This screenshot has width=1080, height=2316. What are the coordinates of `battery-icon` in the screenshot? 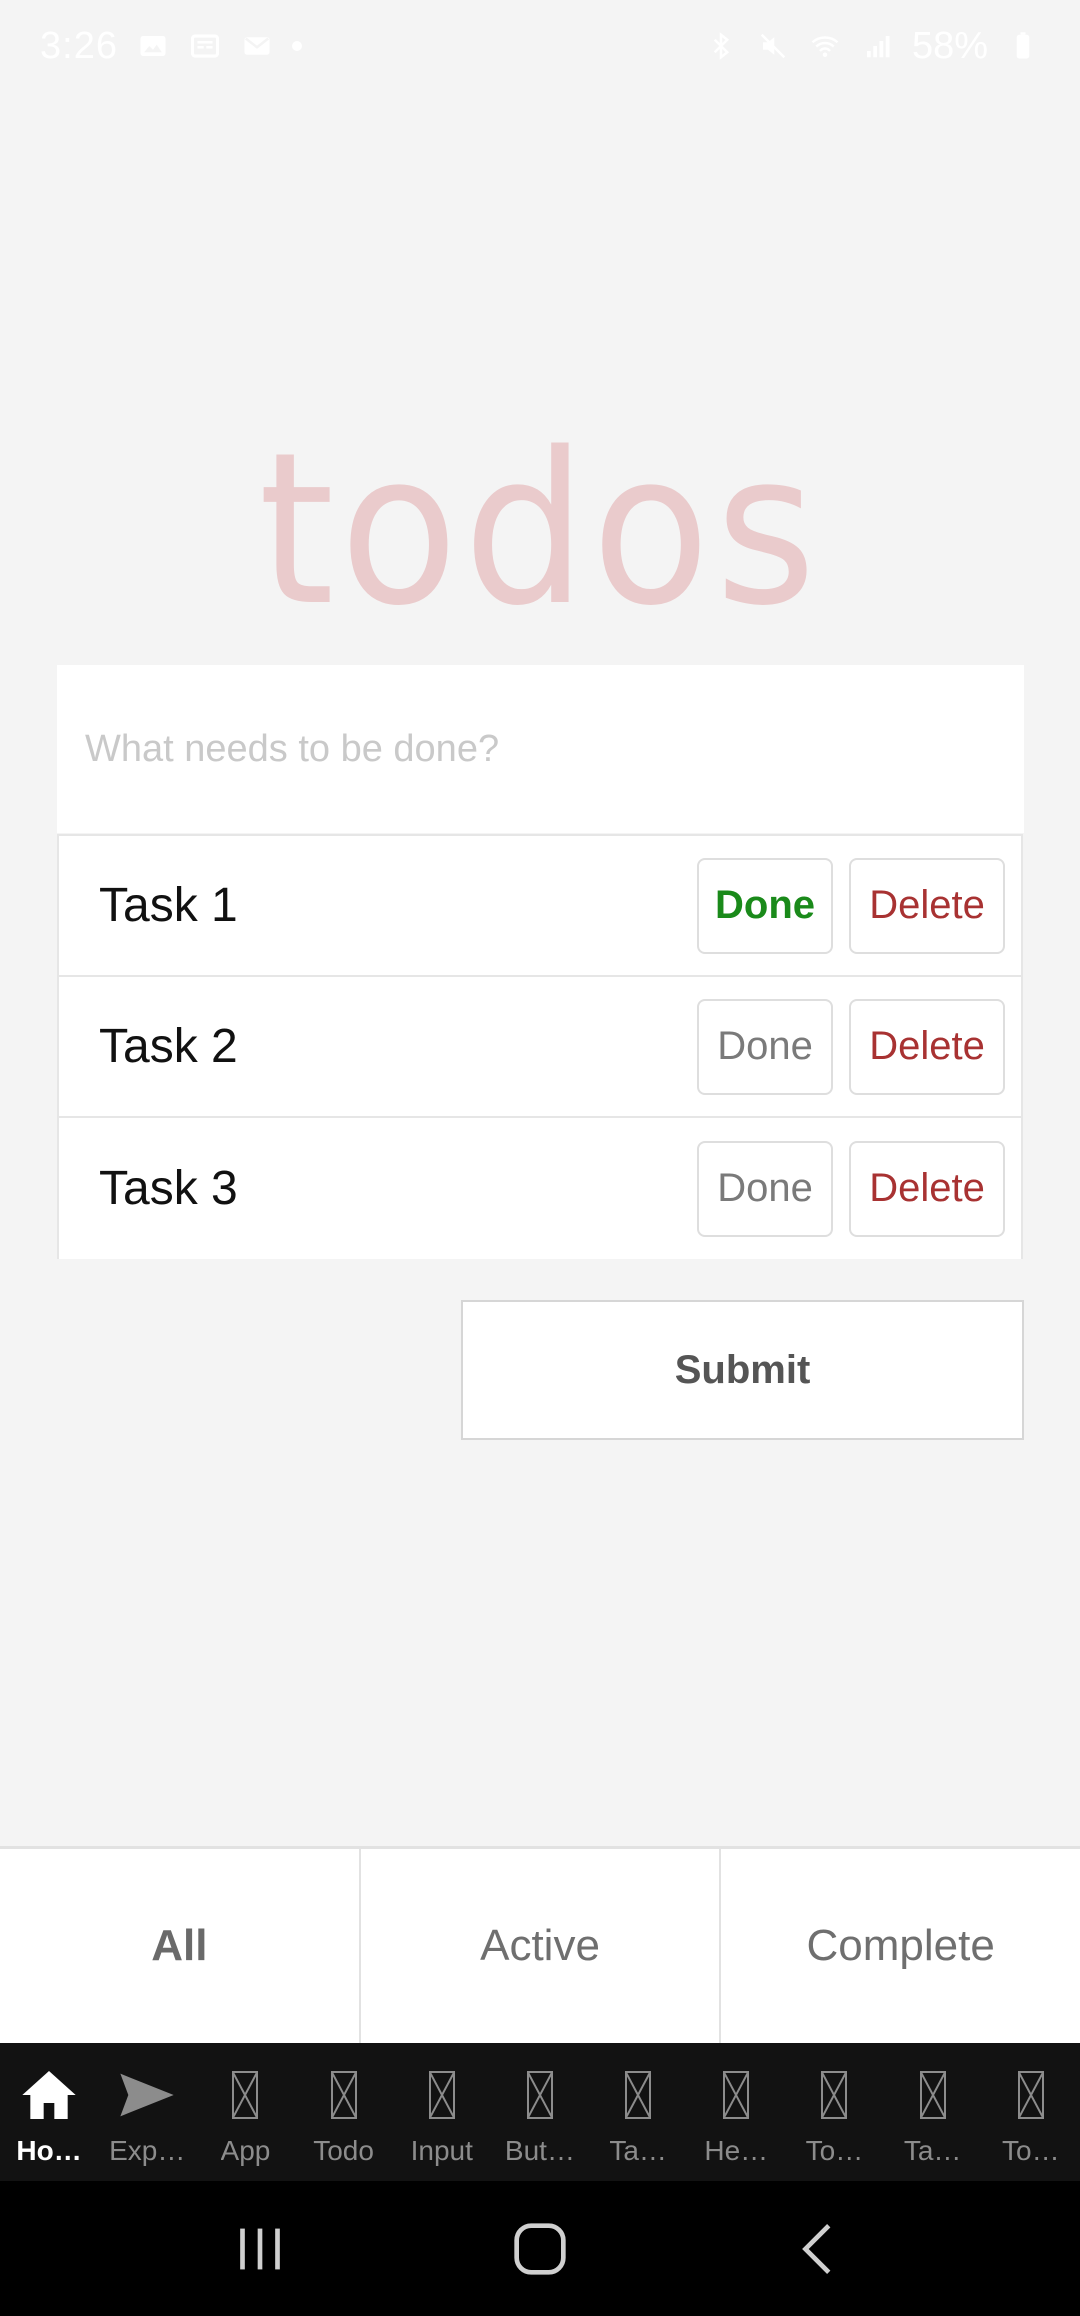 It's located at (1023, 46).